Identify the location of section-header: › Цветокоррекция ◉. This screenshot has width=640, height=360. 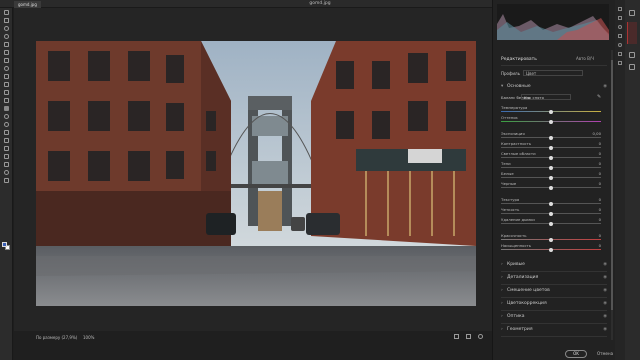
(555, 304).